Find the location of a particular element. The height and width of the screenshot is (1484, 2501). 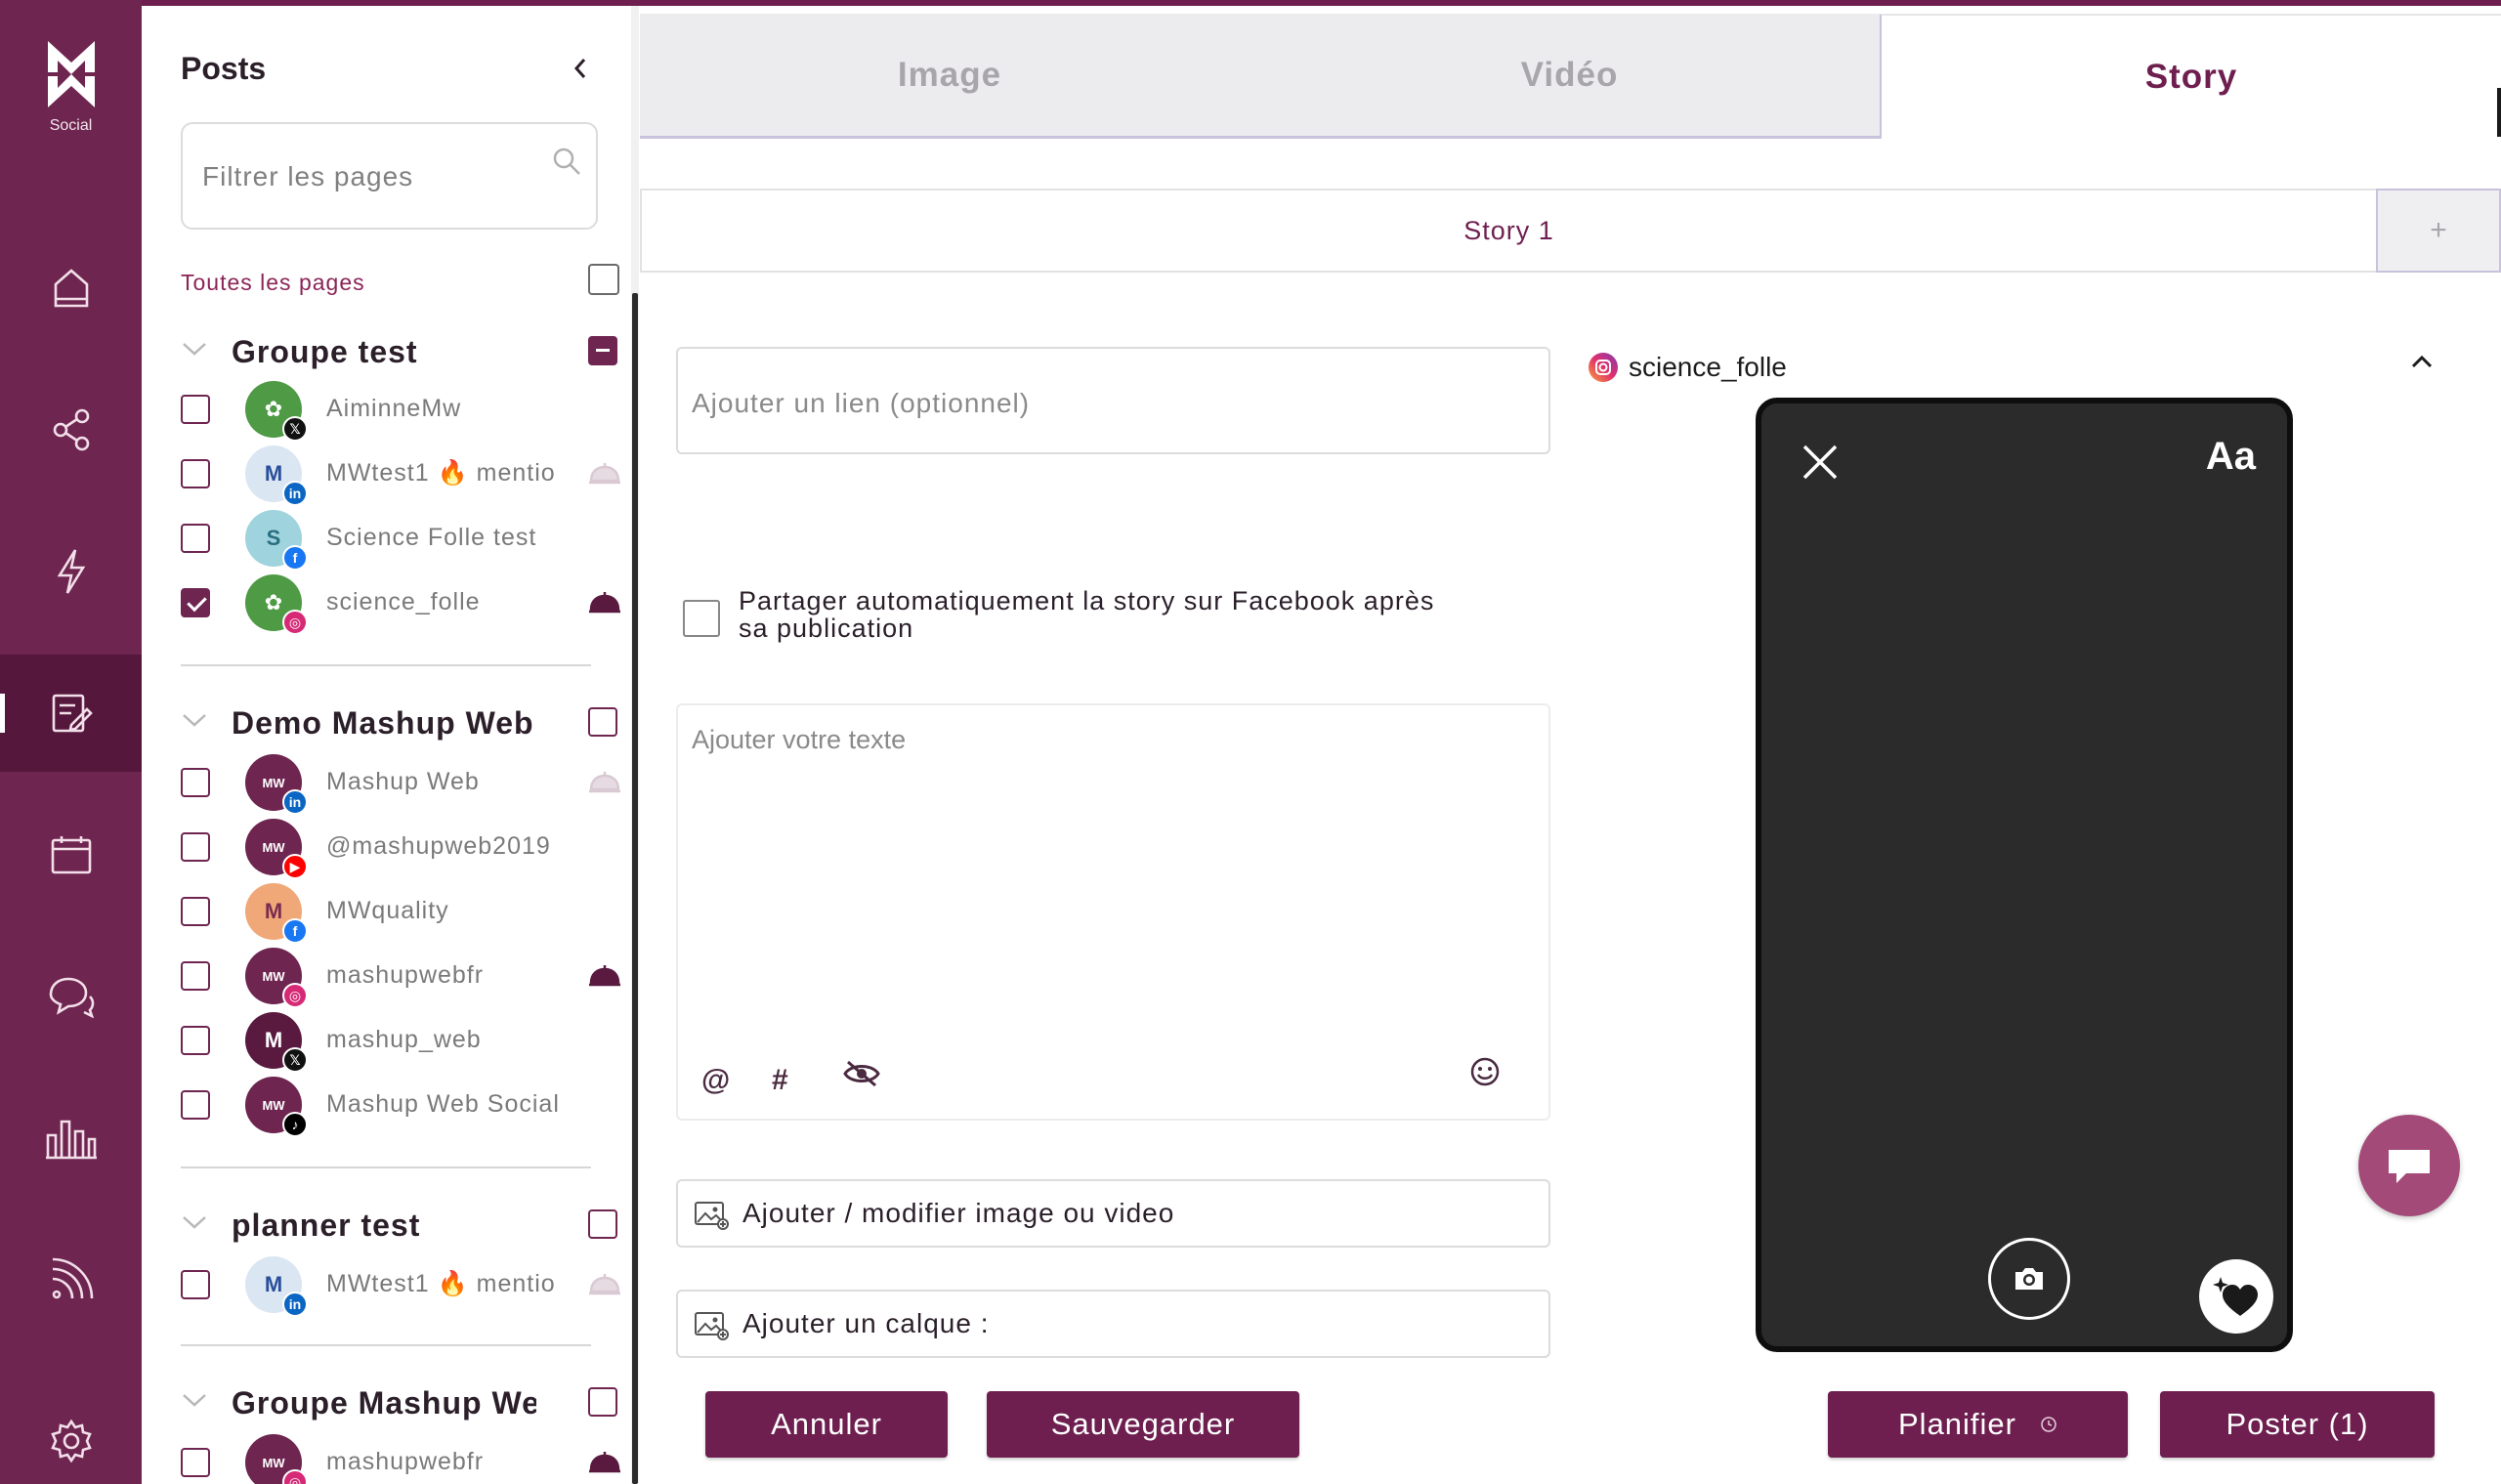

mention-button: @ is located at coordinates (715, 1080).